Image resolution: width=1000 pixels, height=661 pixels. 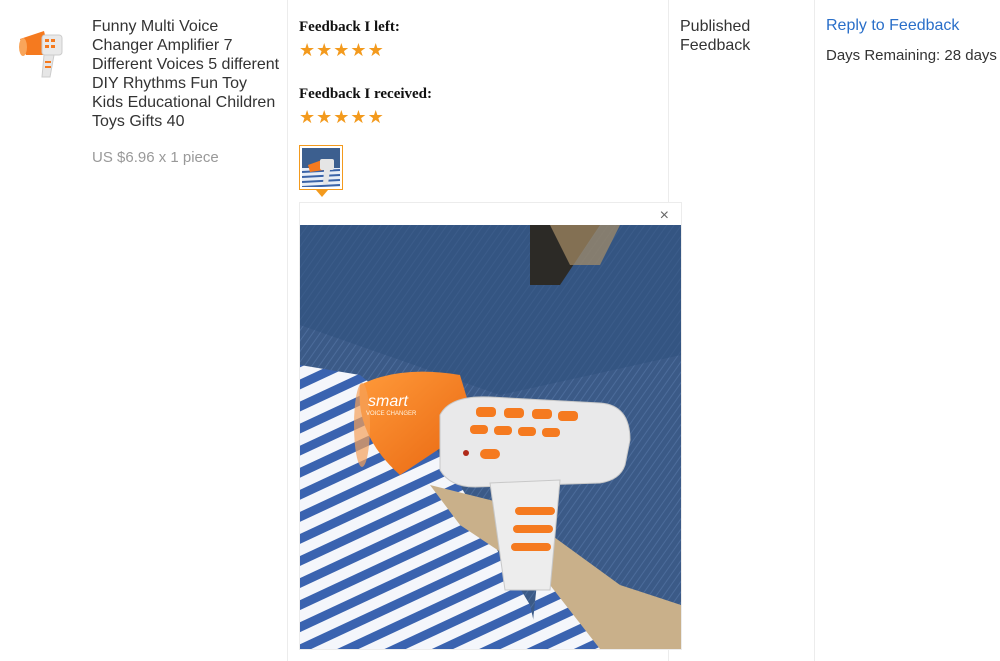 I want to click on product-price: US $6.96 x 1 piece, so click(x=155, y=157).